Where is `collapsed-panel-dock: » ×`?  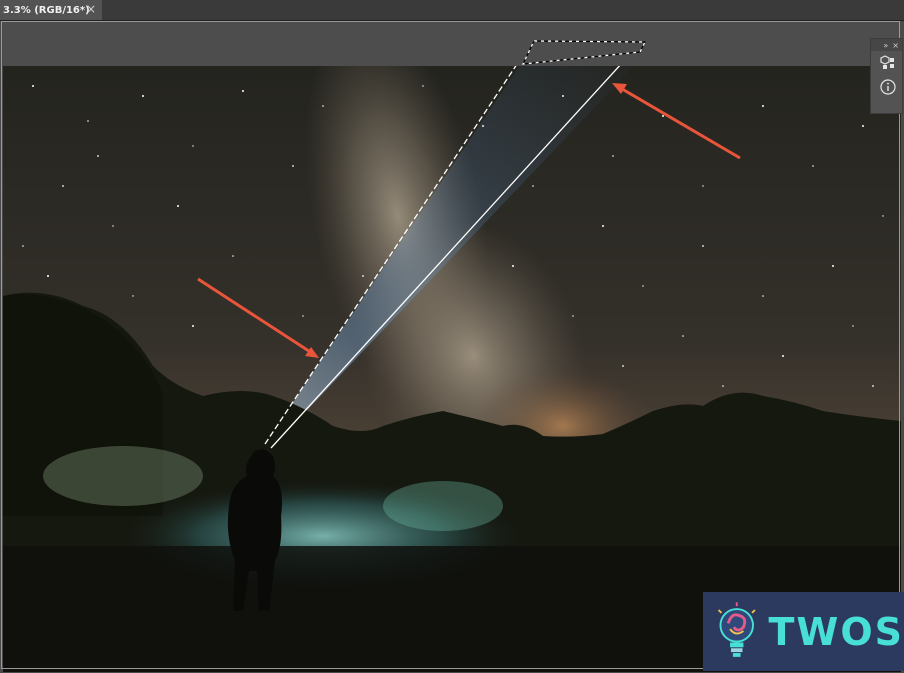
collapsed-panel-dock: » × is located at coordinates (886, 76).